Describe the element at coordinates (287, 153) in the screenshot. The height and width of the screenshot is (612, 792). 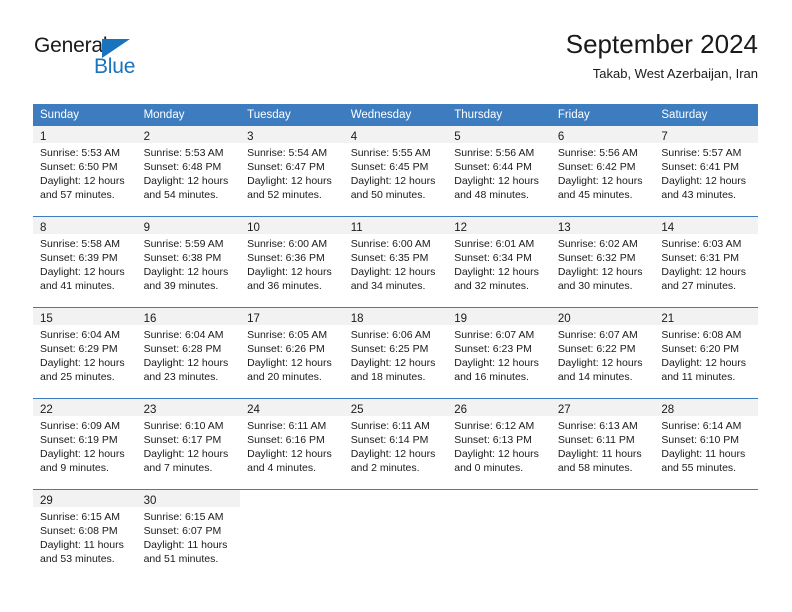
I see `sunrise-text: Sunrise: 5:54 AM` at that location.